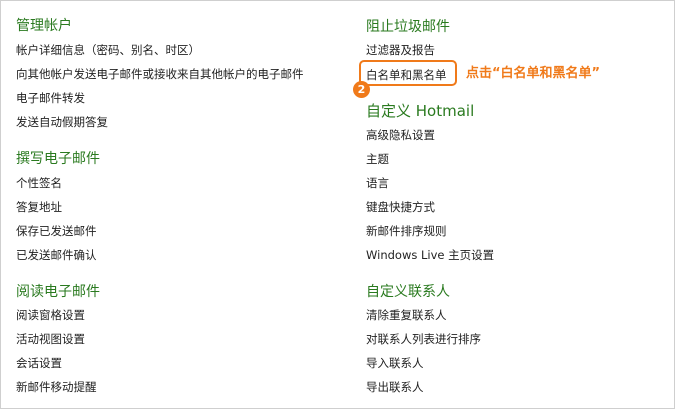 Image resolution: width=675 pixels, height=409 pixels. I want to click on link-active-view: 活动视图设置, so click(50, 339).